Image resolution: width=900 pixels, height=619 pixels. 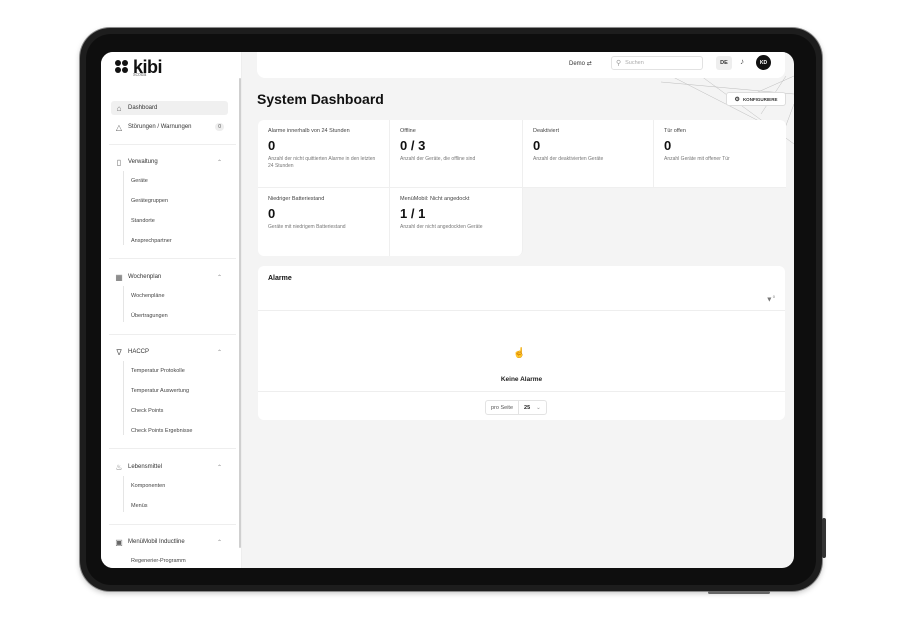 What do you see at coordinates (657, 63) in the screenshot?
I see `search-input: ⚲ Suchen` at bounding box center [657, 63].